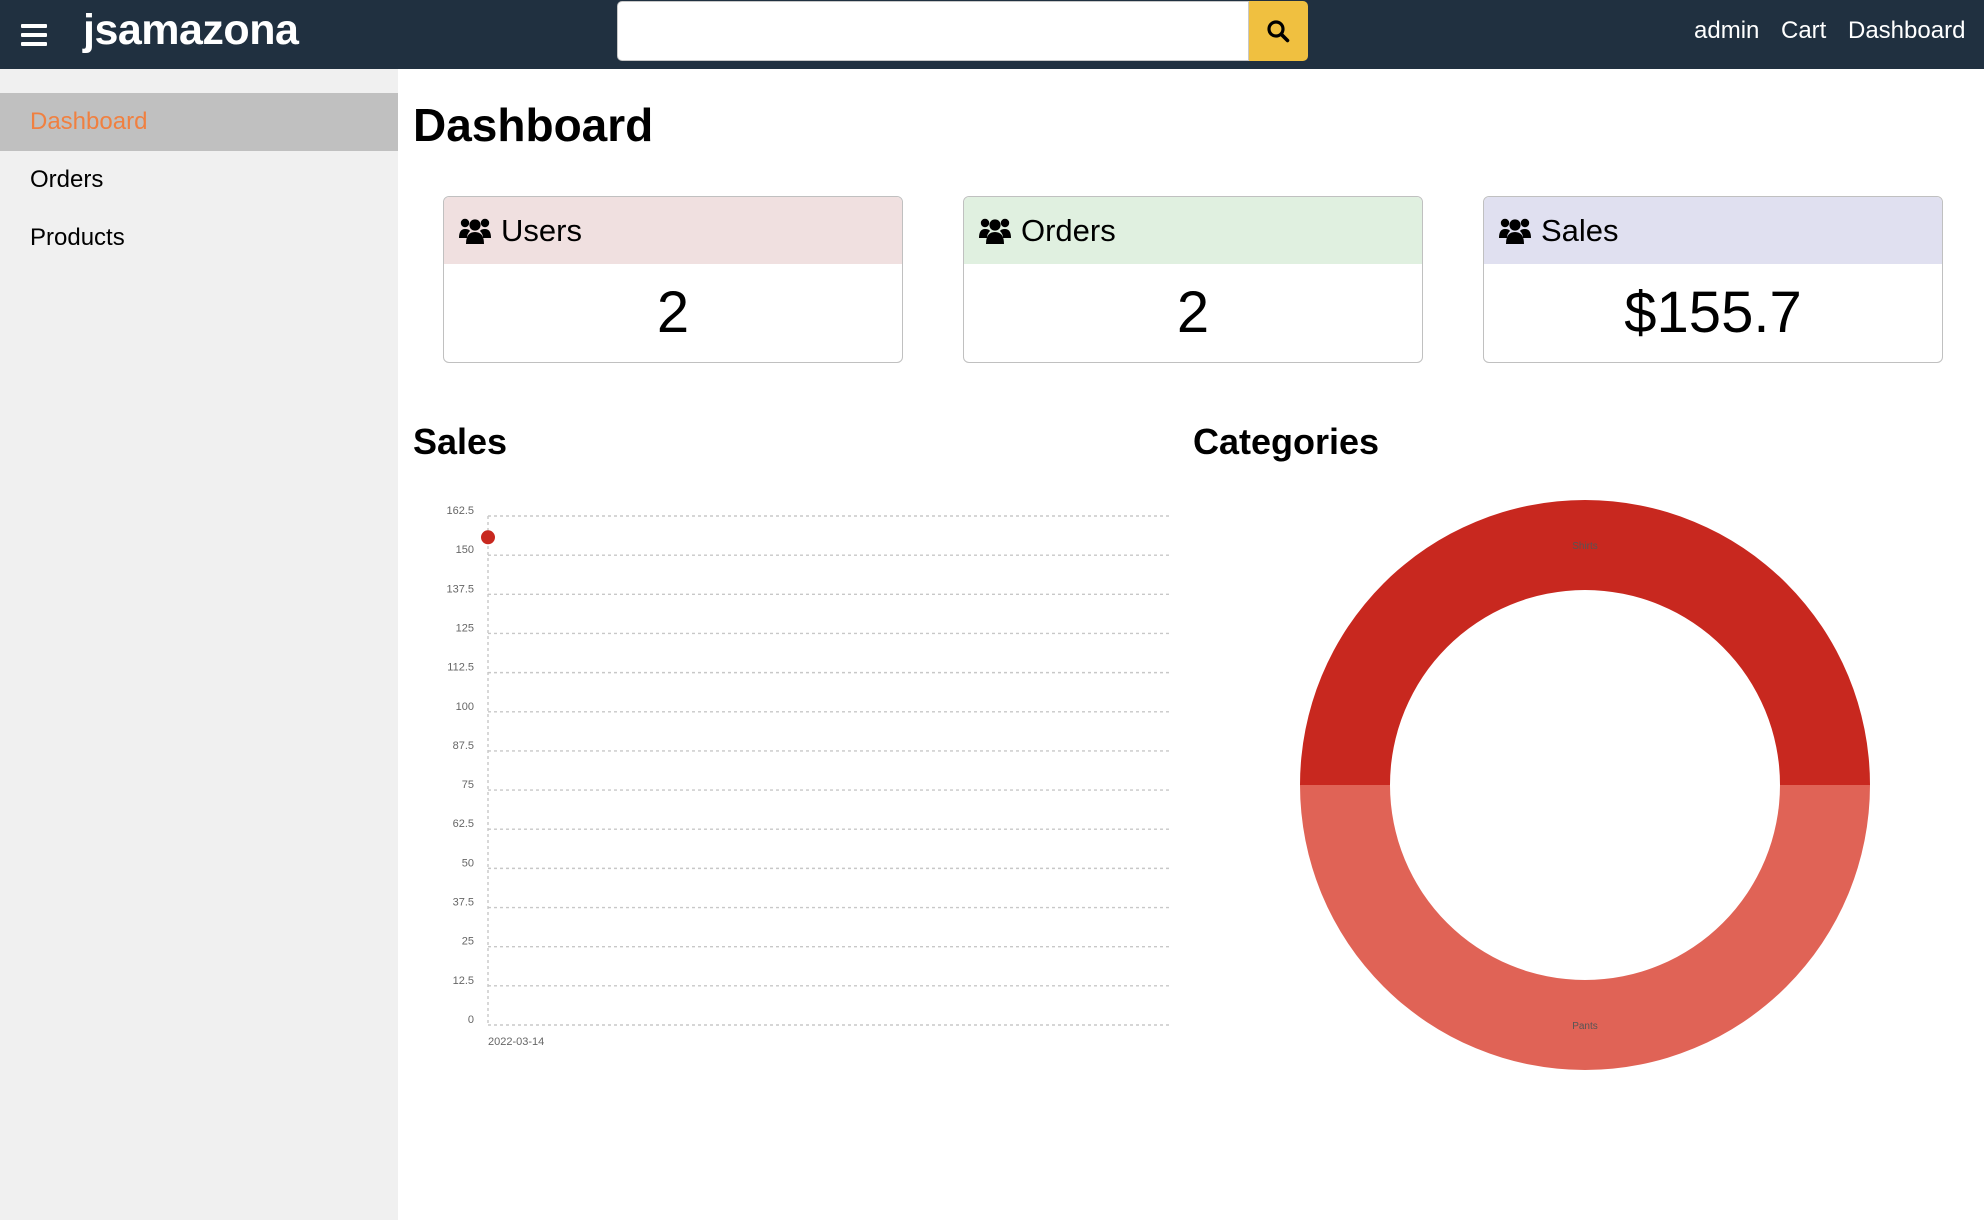 The width and height of the screenshot is (1984, 1220). Describe the element at coordinates (1585, 1026) in the screenshot. I see `slice-label: Pants` at that location.